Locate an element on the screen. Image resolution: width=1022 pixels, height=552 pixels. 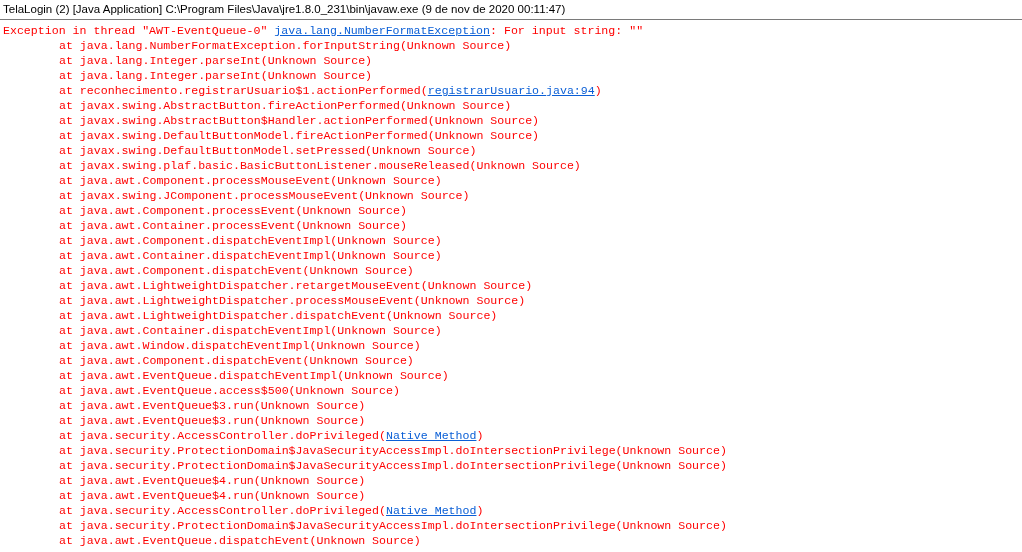
source-link: java.lang.NumberFormatException is located at coordinates (382, 30).